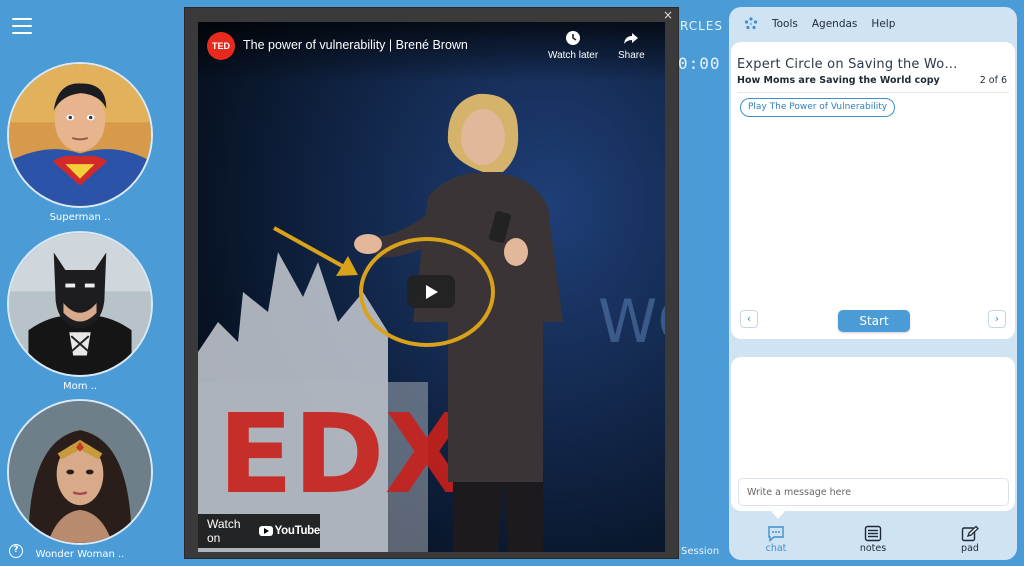 The image size is (1024, 566). What do you see at coordinates (355, 45) in the screenshot?
I see `video-title: The power of vulnerability | Brené Brown` at bounding box center [355, 45].